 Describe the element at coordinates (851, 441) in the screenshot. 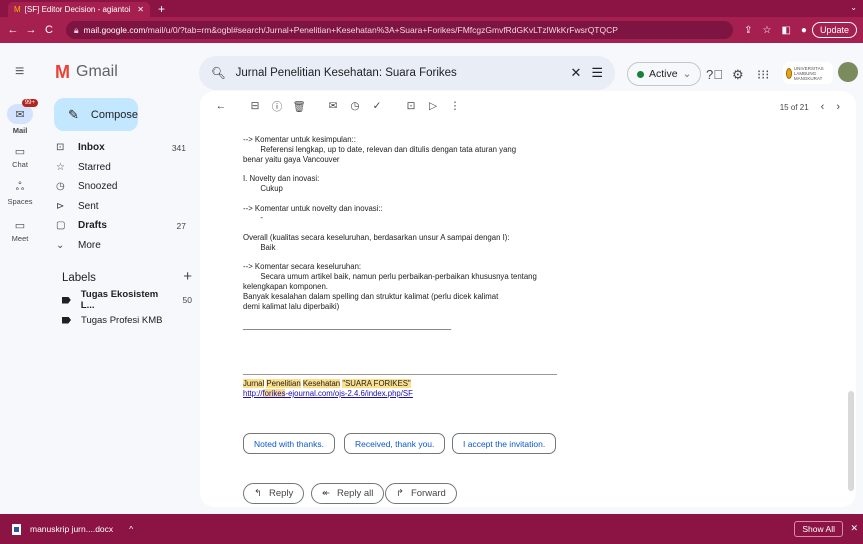

I see `scrollbar` at that location.